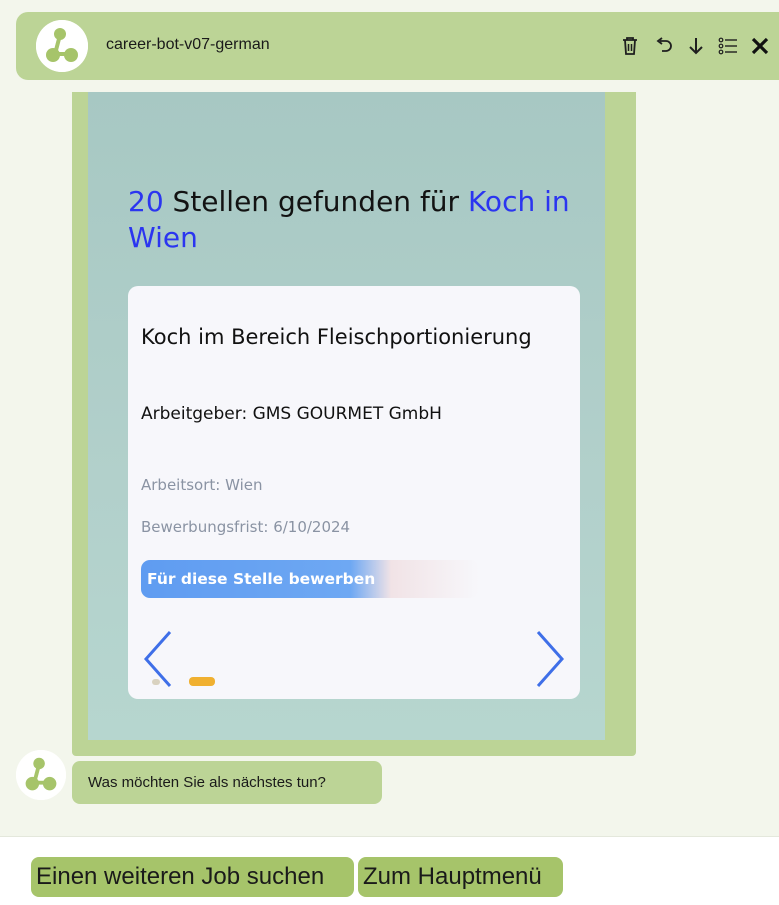 This screenshot has width=779, height=905. What do you see at coordinates (192, 877) in the screenshot?
I see `quick-reply-search-again: Einen weiteren Job suchen` at bounding box center [192, 877].